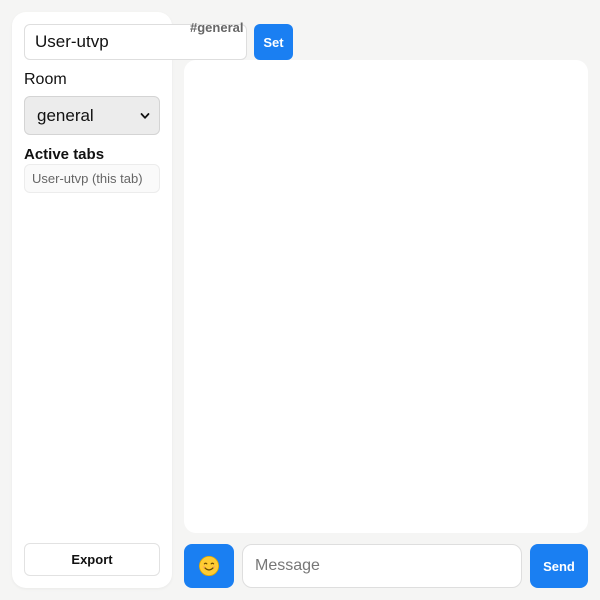 The height and width of the screenshot is (600, 600). Describe the element at coordinates (217, 27) in the screenshot. I see `channel-title: #general` at that location.